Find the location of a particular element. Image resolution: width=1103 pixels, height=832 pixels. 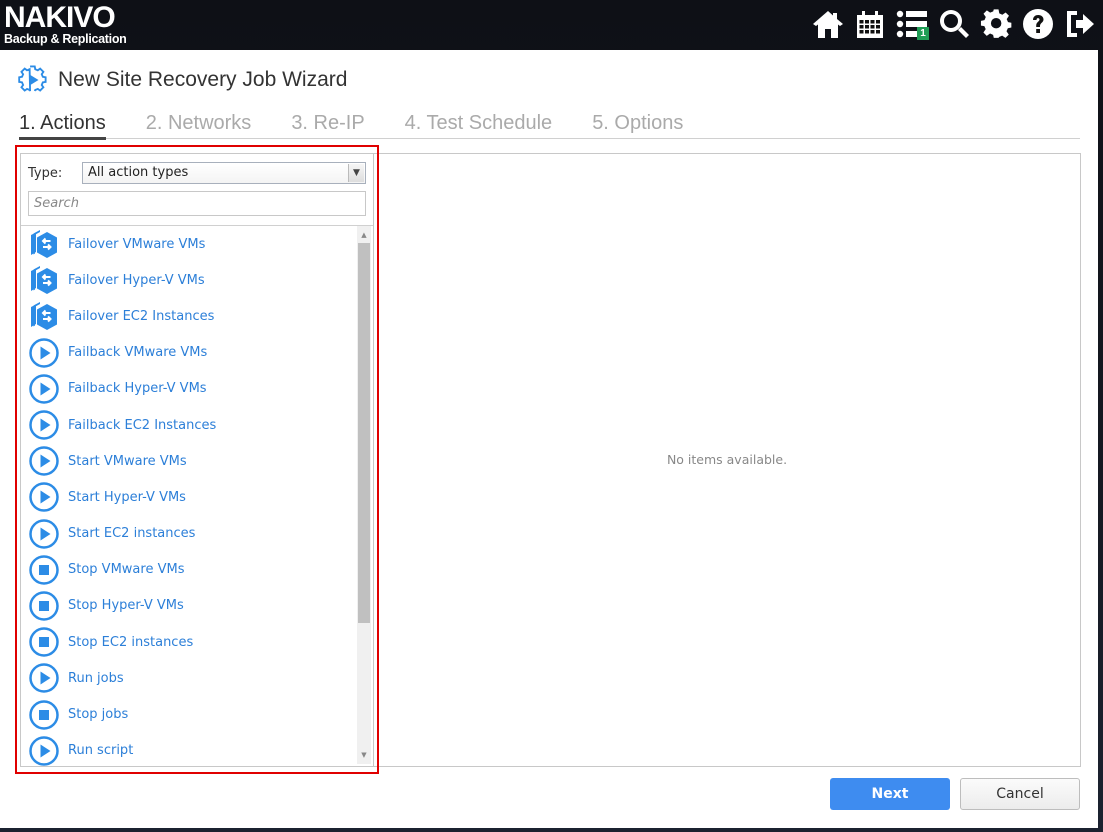

search-button is located at coordinates (954, 24).